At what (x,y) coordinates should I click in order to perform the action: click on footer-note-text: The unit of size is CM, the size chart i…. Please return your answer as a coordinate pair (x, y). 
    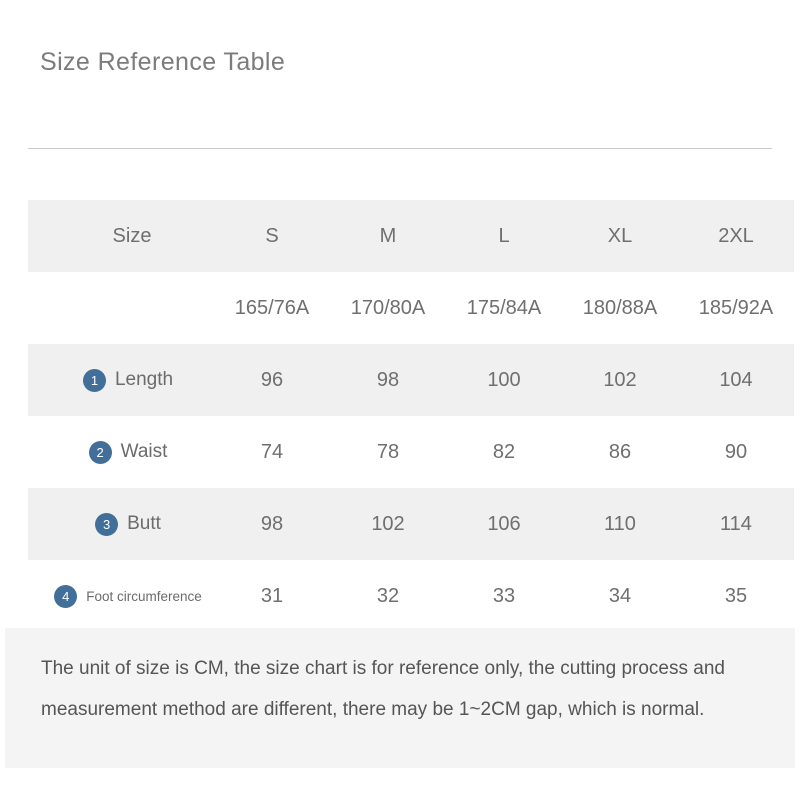
    Looking at the image, I should click on (383, 689).